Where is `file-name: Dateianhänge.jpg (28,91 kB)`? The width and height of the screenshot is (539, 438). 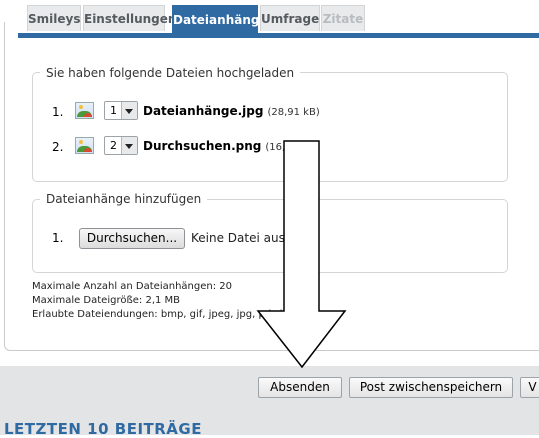
file-name: Dateianhänge.jpg (28,91 kB) is located at coordinates (231, 111).